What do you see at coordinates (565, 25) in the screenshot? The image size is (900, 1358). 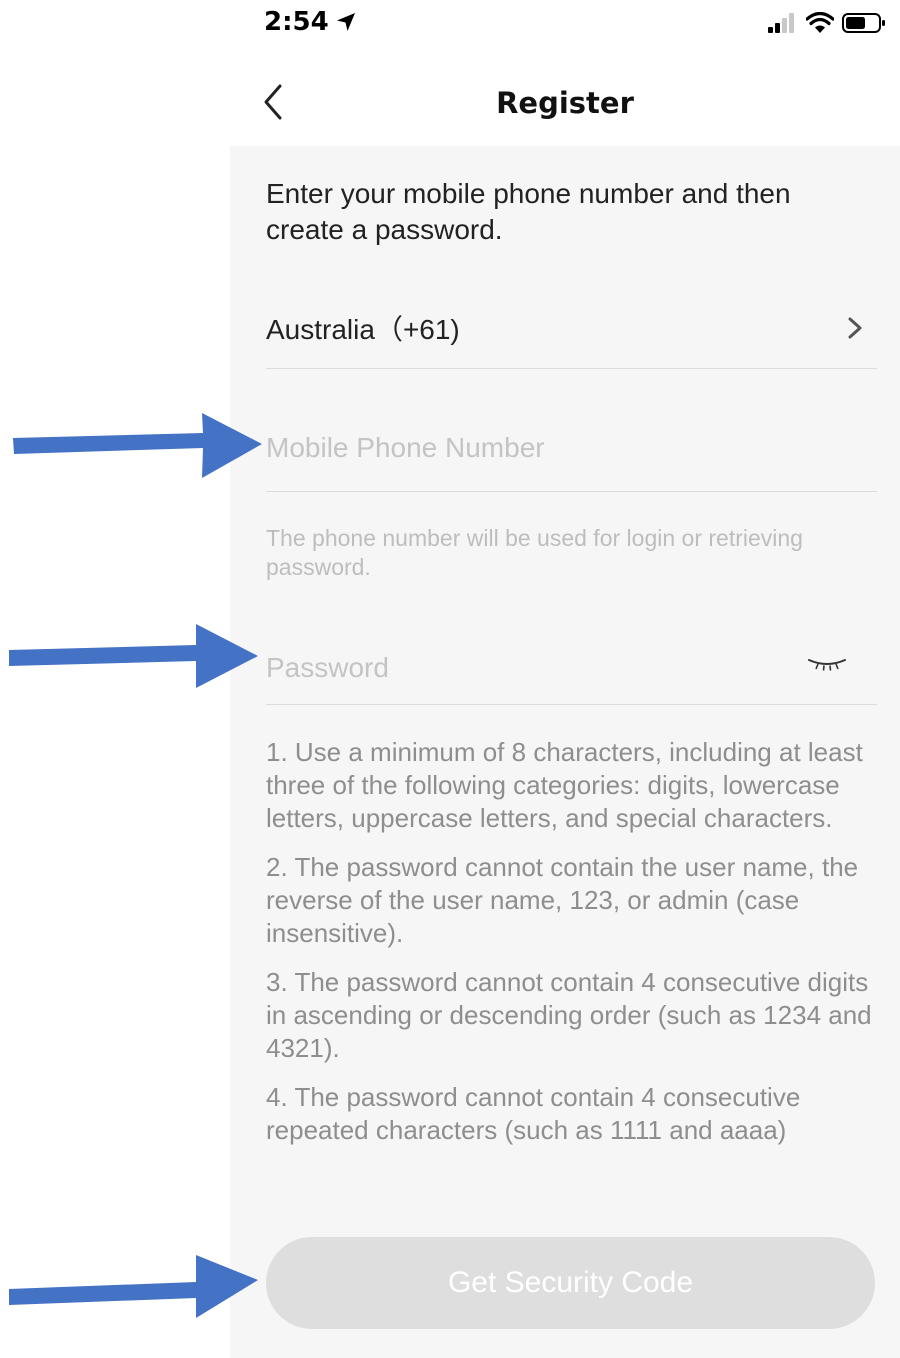 I see `status-bar: 2:54` at bounding box center [565, 25].